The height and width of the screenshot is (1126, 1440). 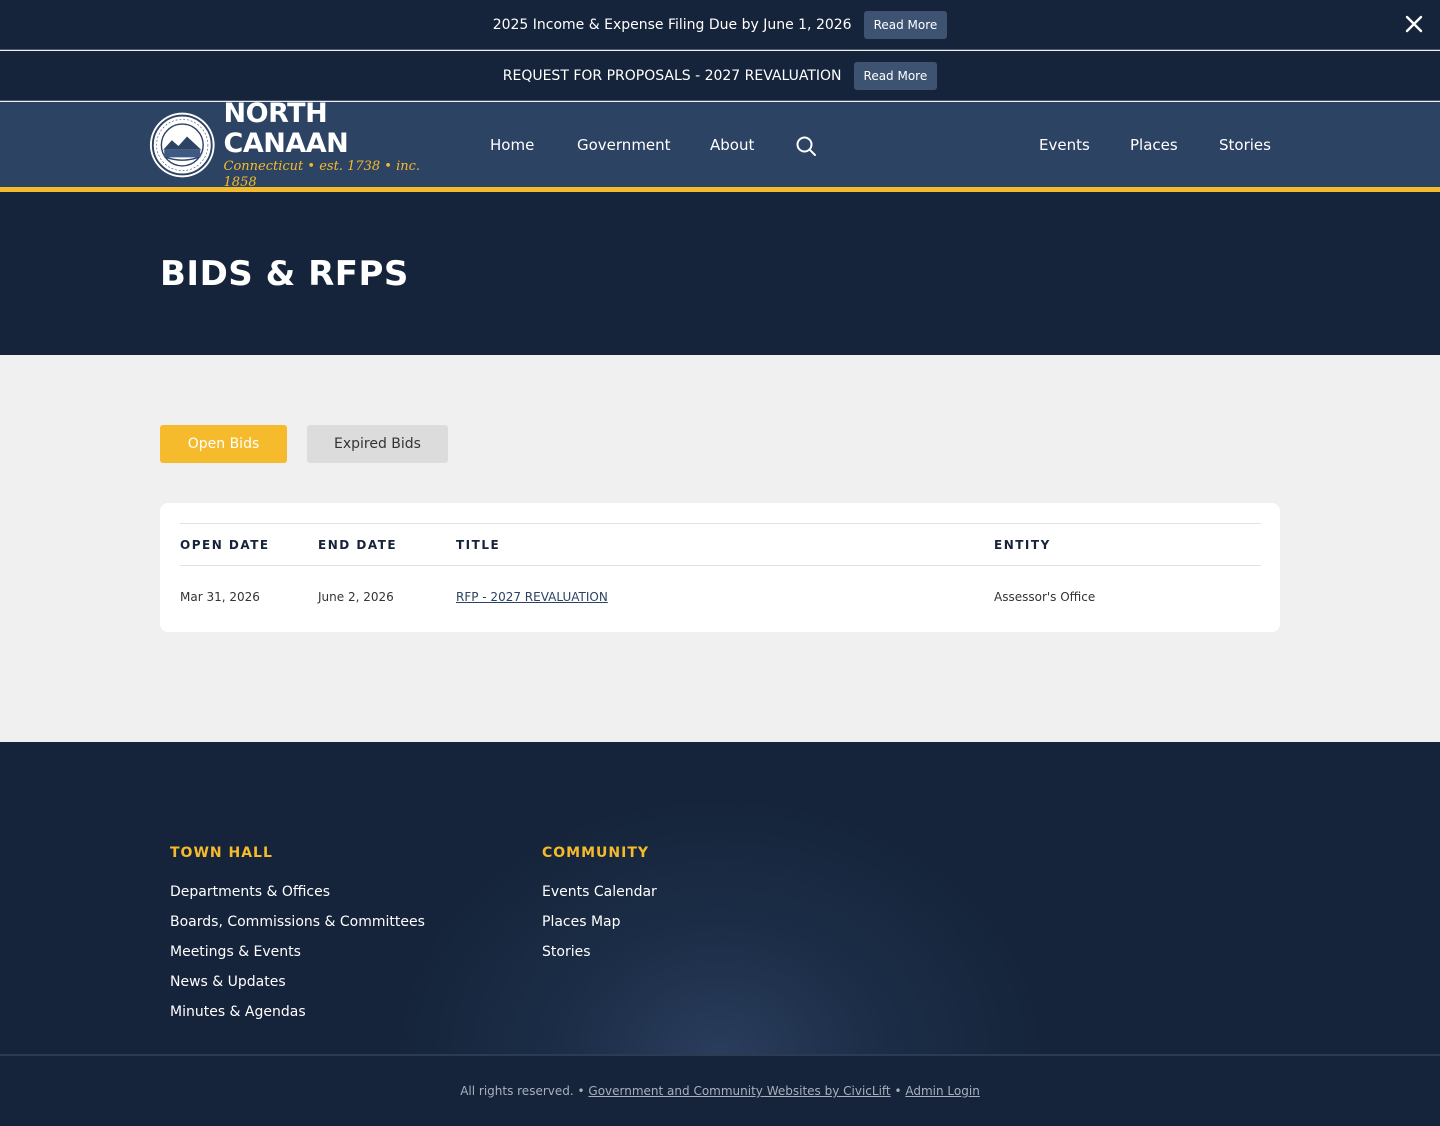 What do you see at coordinates (512, 145) in the screenshot?
I see `nav-home: Home` at bounding box center [512, 145].